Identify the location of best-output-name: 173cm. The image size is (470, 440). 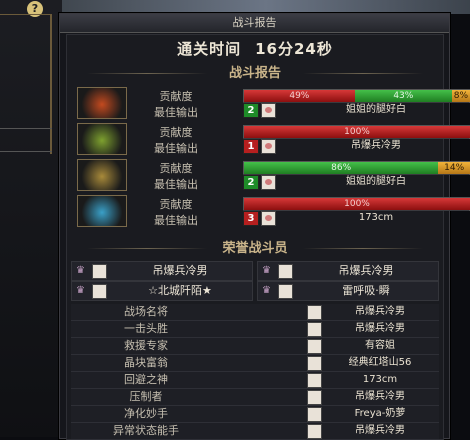
(376, 217).